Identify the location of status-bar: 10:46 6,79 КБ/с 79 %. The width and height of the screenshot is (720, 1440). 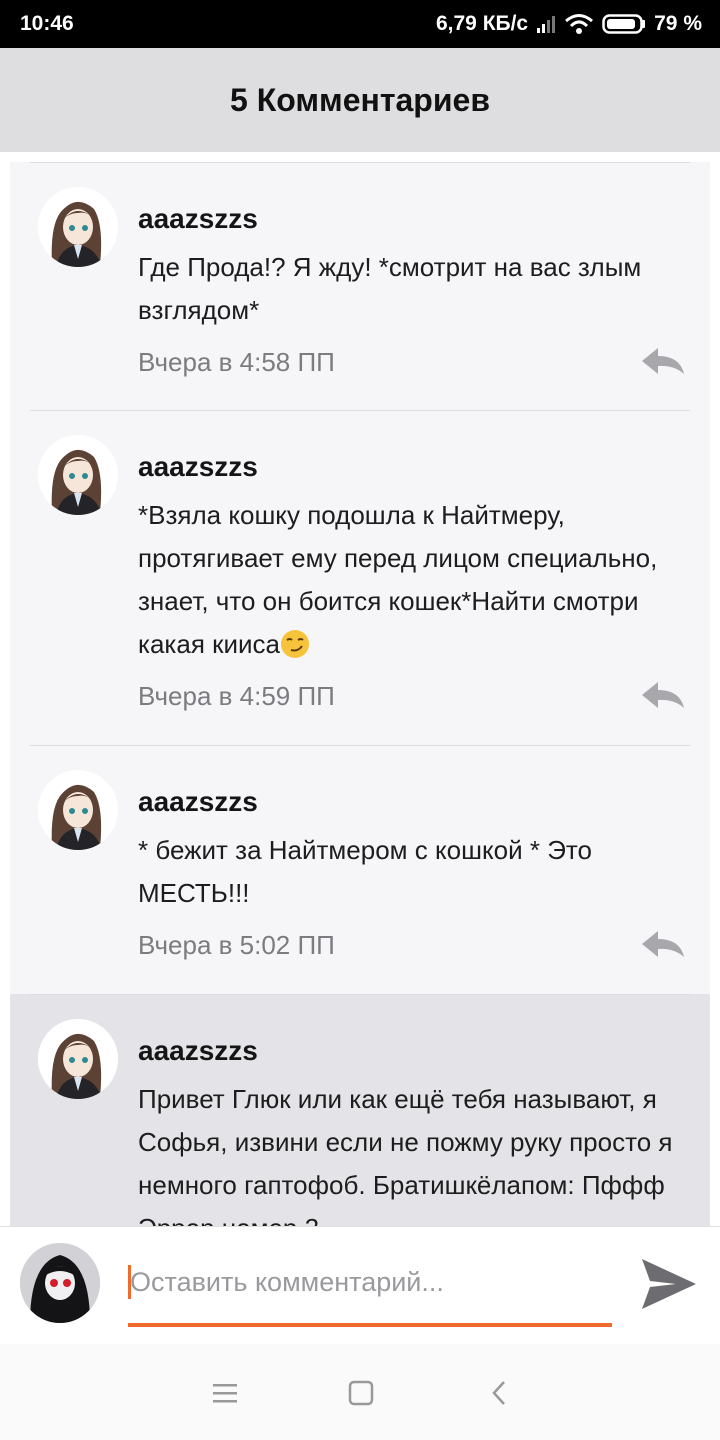
(360, 24).